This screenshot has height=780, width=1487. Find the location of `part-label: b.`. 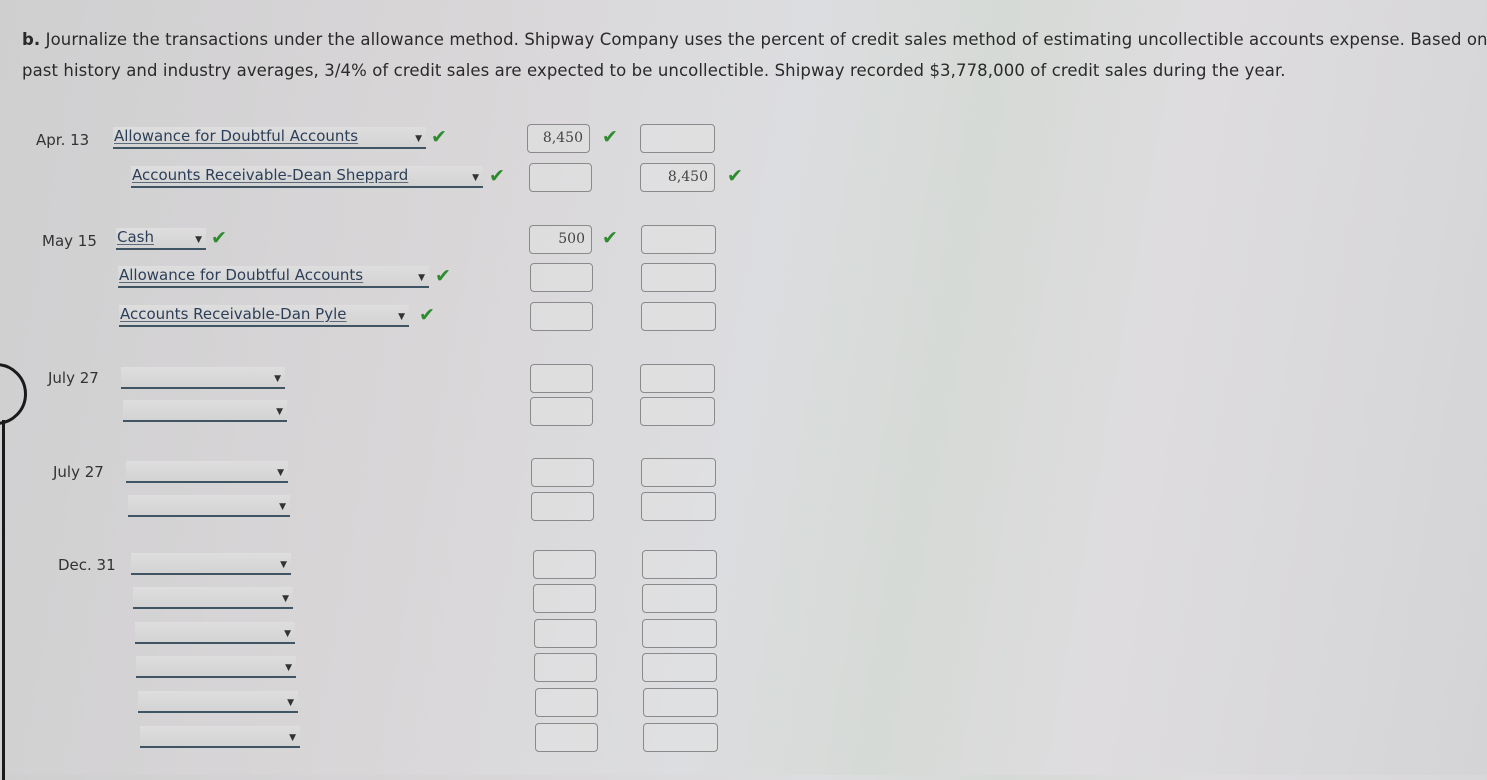

part-label: b. is located at coordinates (31, 39).